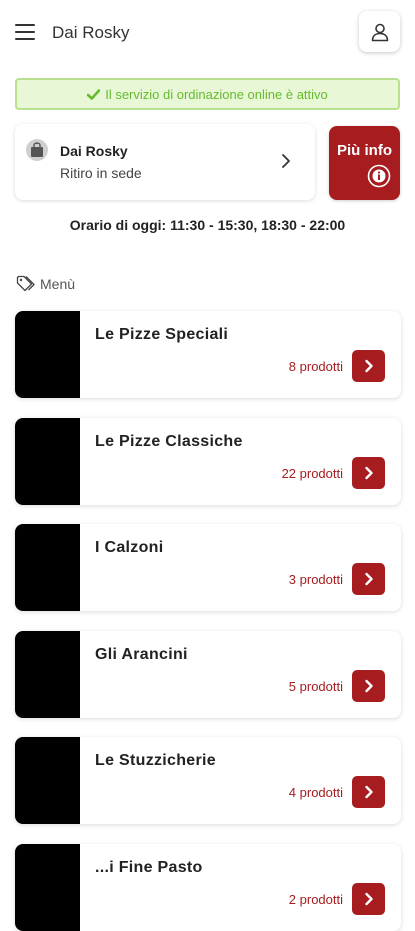 This screenshot has height=931, width=415. What do you see at coordinates (312, 473) in the screenshot?
I see `category-product-count: 22 prodotti` at bounding box center [312, 473].